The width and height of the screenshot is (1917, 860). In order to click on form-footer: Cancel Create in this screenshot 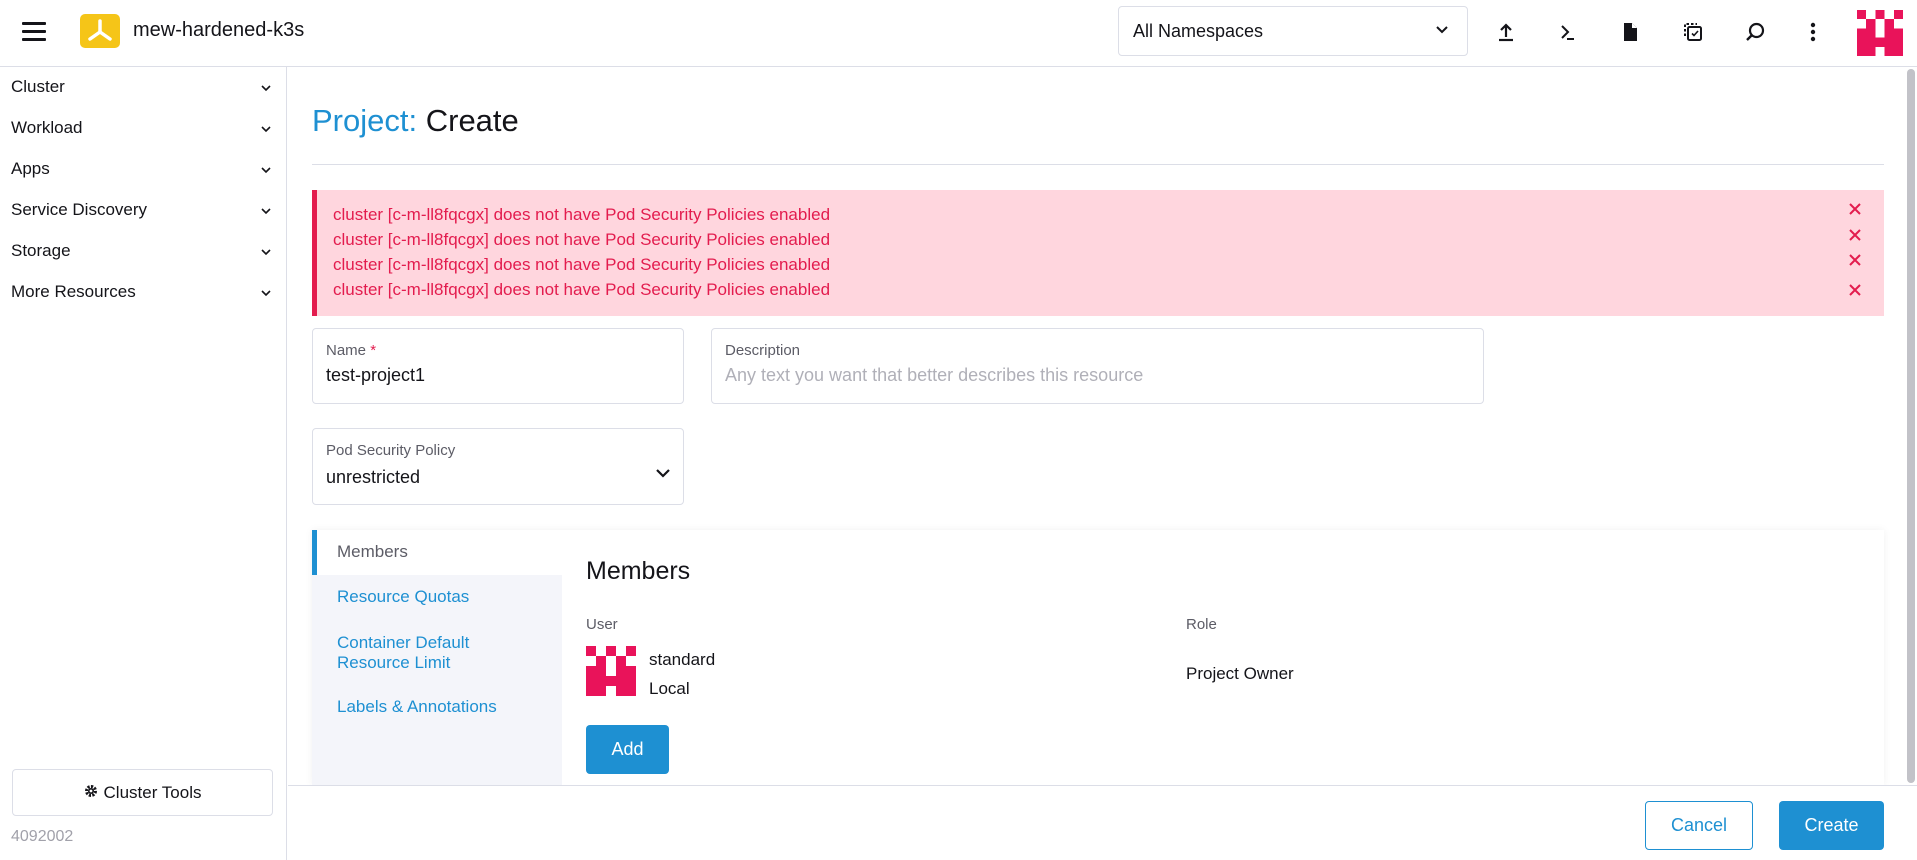, I will do `click(1102, 822)`.